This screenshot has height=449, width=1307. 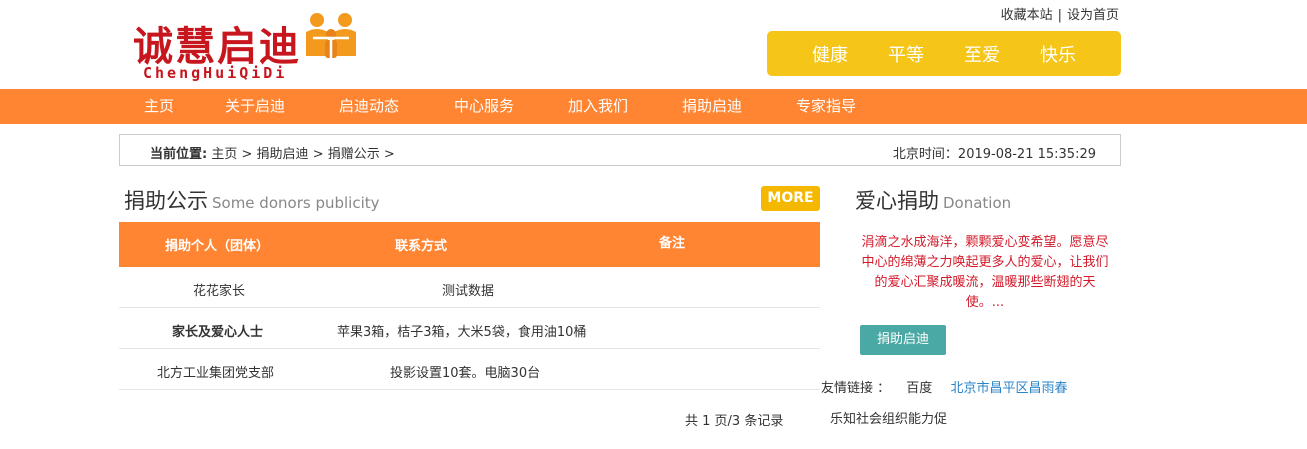 I want to click on friend-link-changping: 北京市昌平区昌雨春, so click(x=1008, y=388).